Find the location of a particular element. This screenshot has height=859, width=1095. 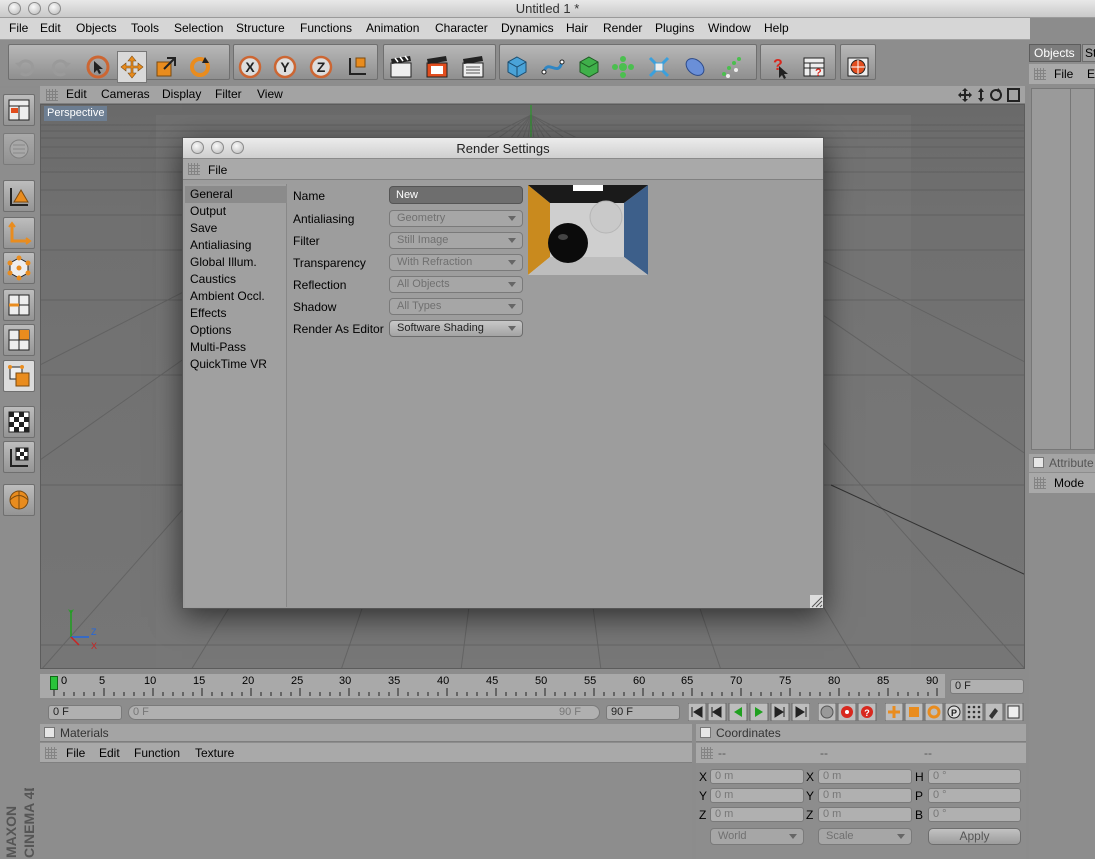

render-to-picture-viewer-icon is located at coordinates (473, 67).